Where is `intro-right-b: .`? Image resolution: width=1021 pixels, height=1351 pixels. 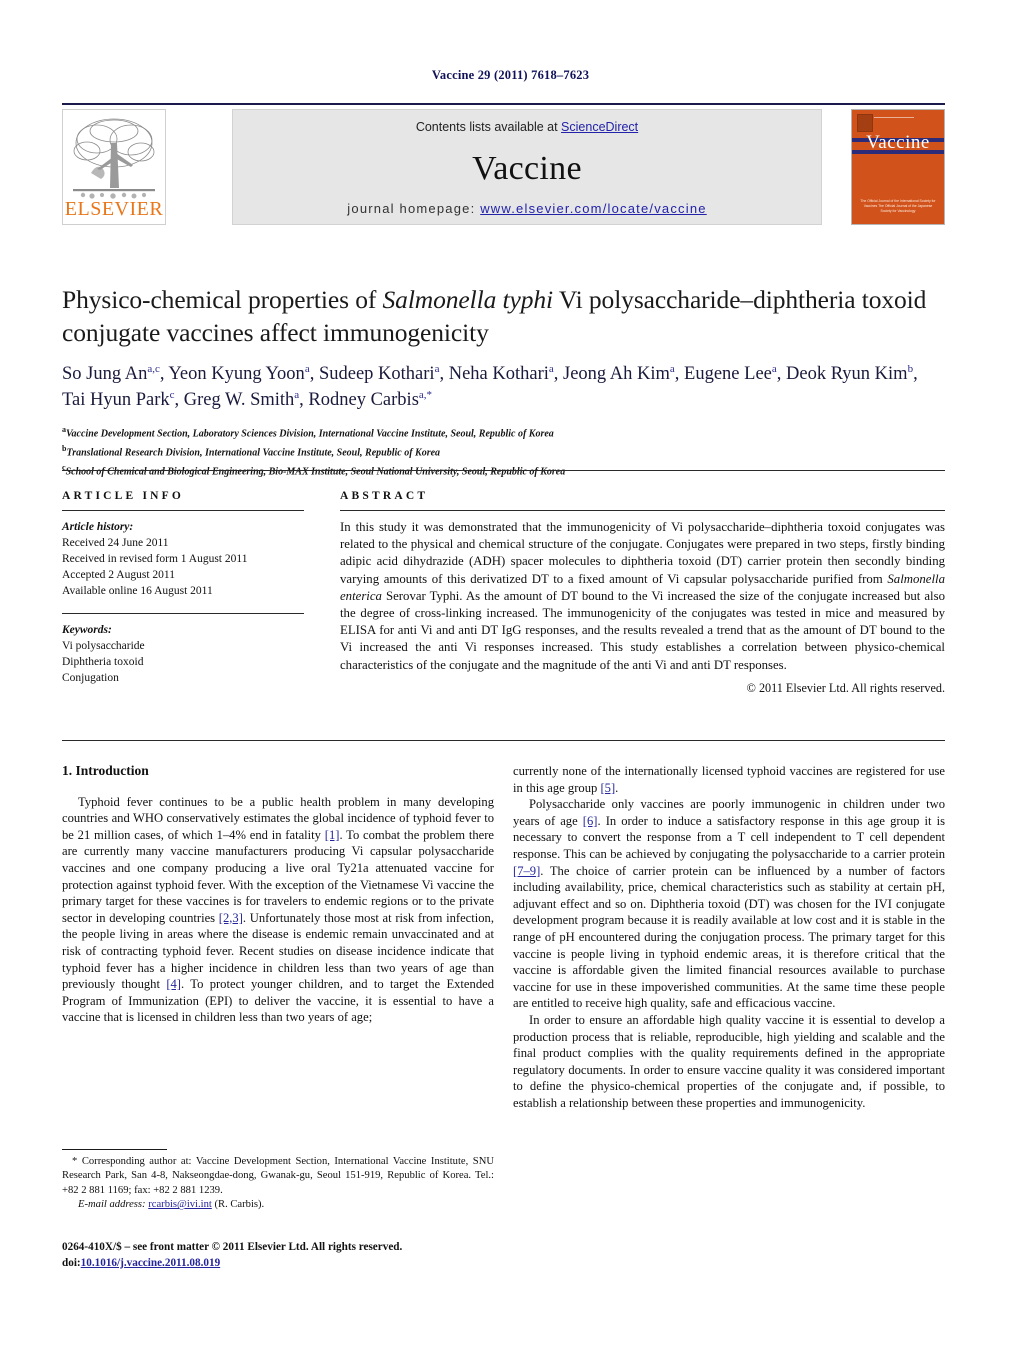
intro-right-b: . is located at coordinates (617, 787).